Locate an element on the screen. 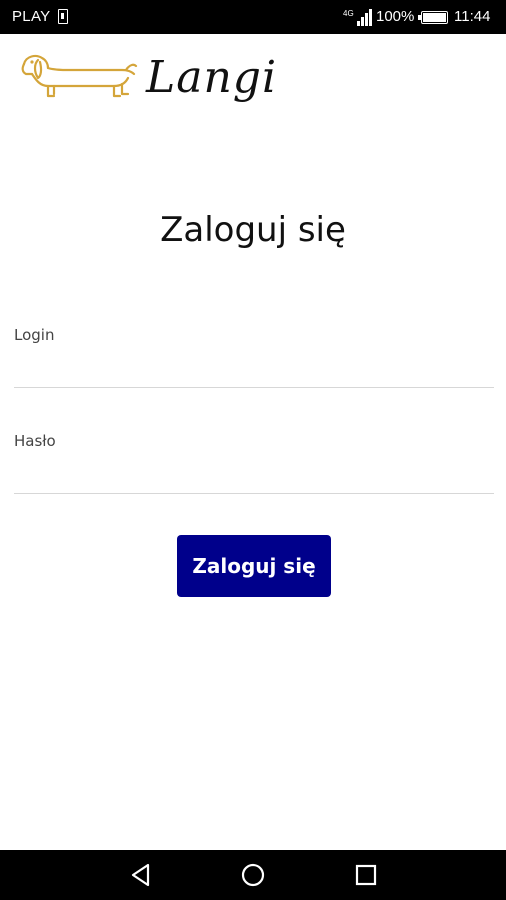  app-wordmark: Langi is located at coordinates (212, 77).